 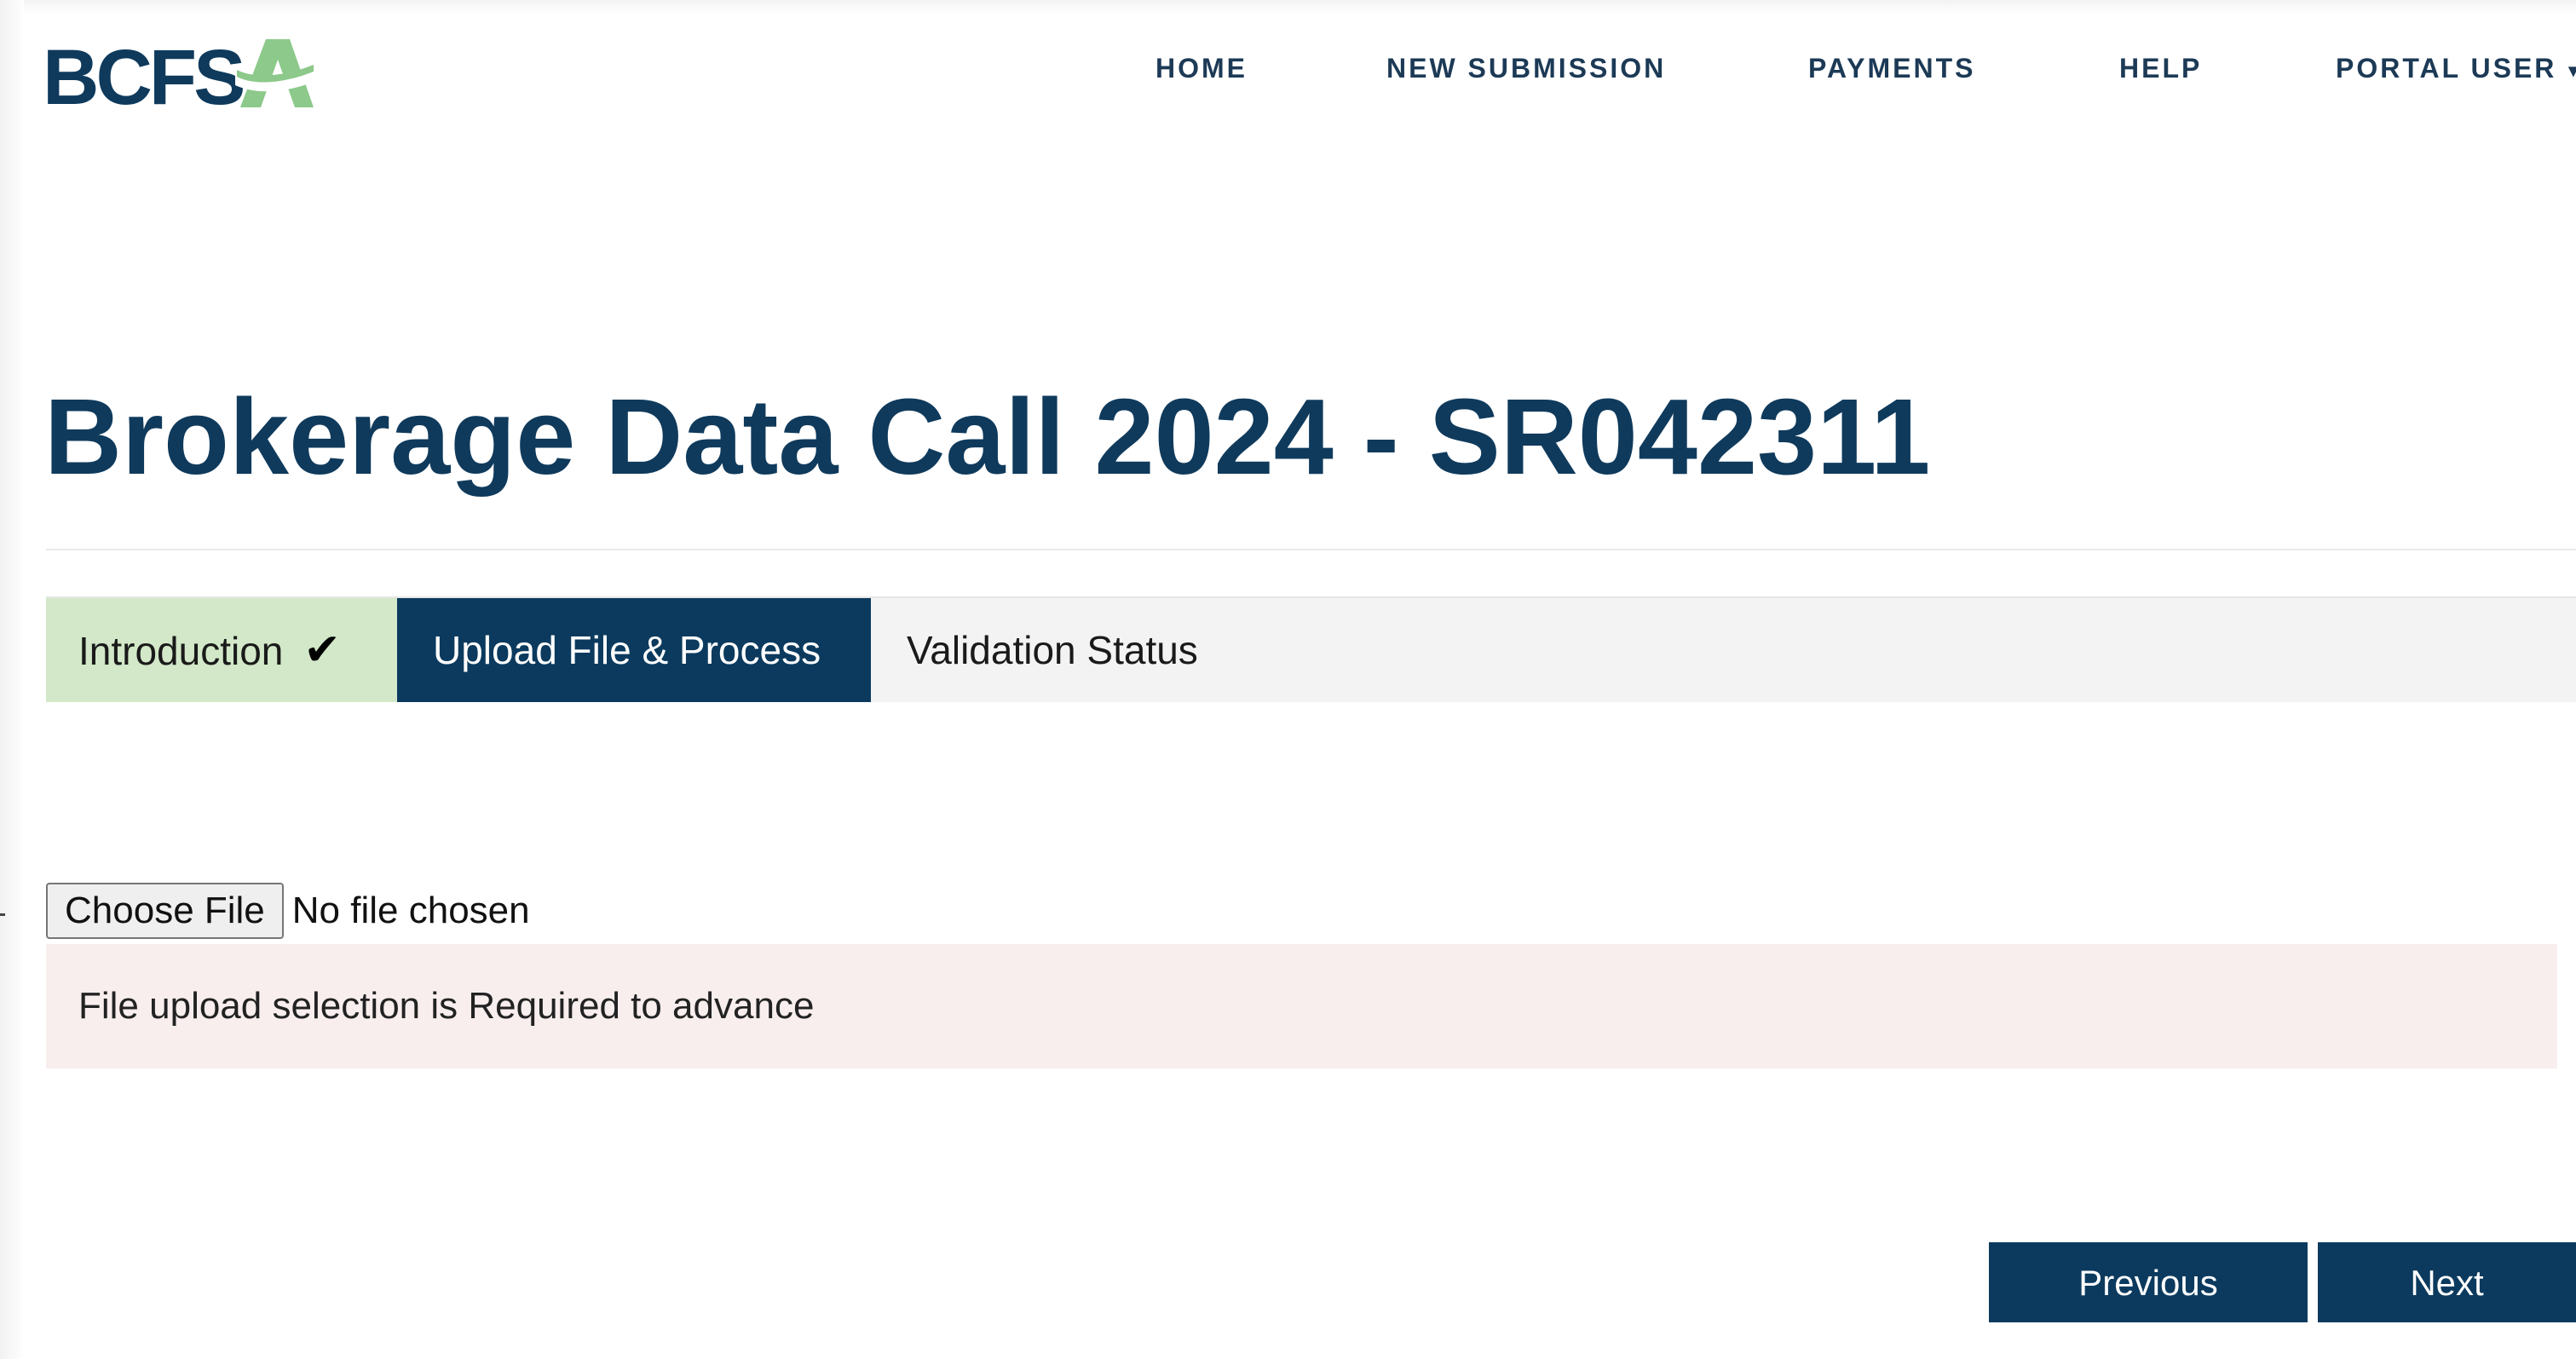 What do you see at coordinates (410, 910) in the screenshot?
I see `file-status-text: No file chosen` at bounding box center [410, 910].